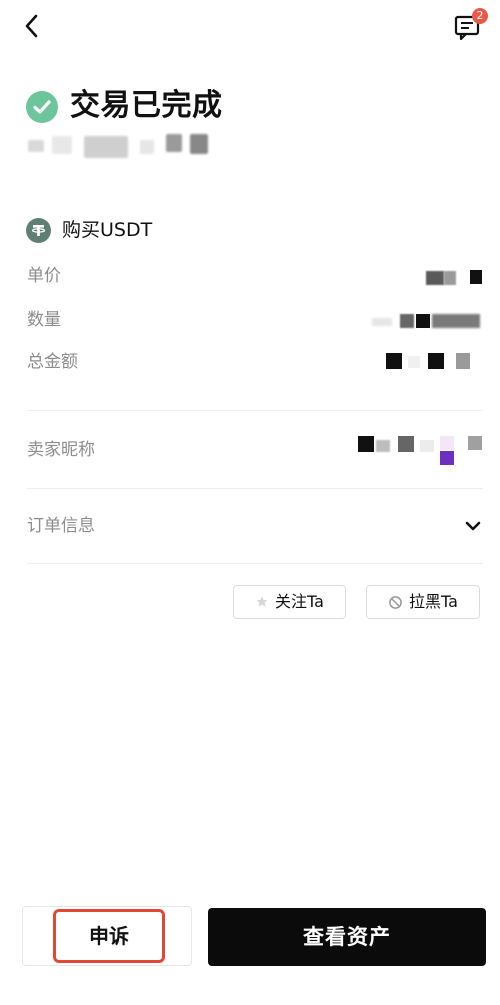 This screenshot has height=1005, width=500. I want to click on view-assets-button: 查看资产, so click(347, 937).